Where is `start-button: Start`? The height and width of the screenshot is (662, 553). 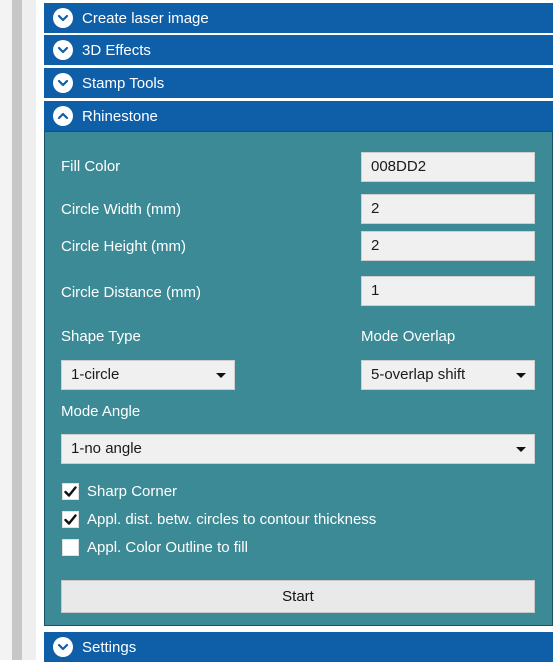 start-button: Start is located at coordinates (298, 596).